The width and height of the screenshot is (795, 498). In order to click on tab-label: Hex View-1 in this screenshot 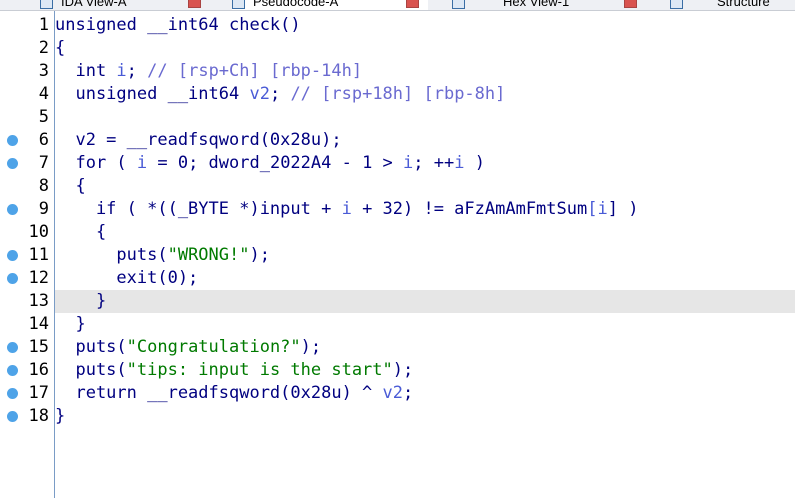, I will do `click(536, 4)`.